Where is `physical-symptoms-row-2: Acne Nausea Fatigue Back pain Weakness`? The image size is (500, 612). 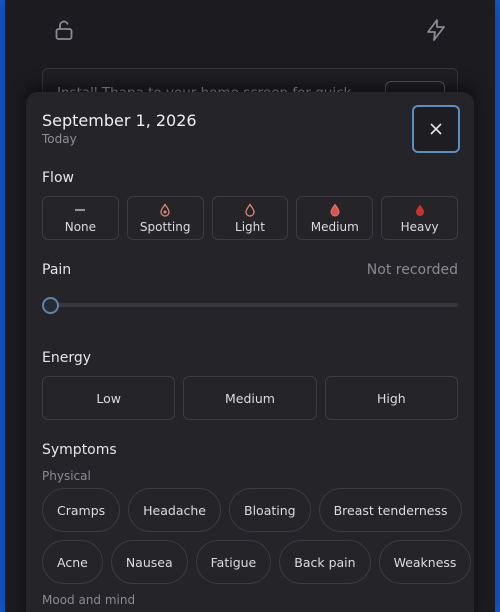
physical-symptoms-row-2: Acne Nausea Fatigue Back pain Weakness is located at coordinates (257, 562).